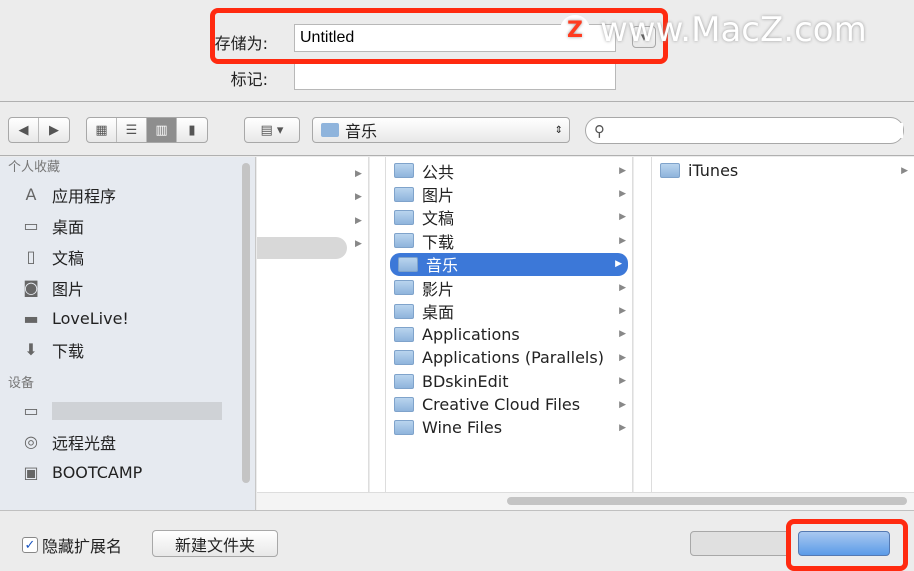  I want to click on sidebar-item: ▣ BOOTCAMP, so click(127, 472).